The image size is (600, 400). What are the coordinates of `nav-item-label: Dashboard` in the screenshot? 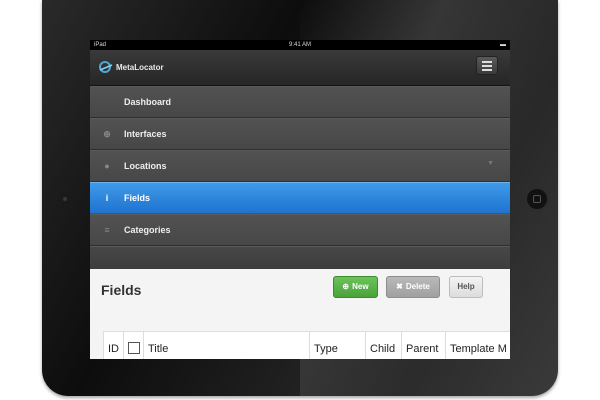 It's located at (148, 102).